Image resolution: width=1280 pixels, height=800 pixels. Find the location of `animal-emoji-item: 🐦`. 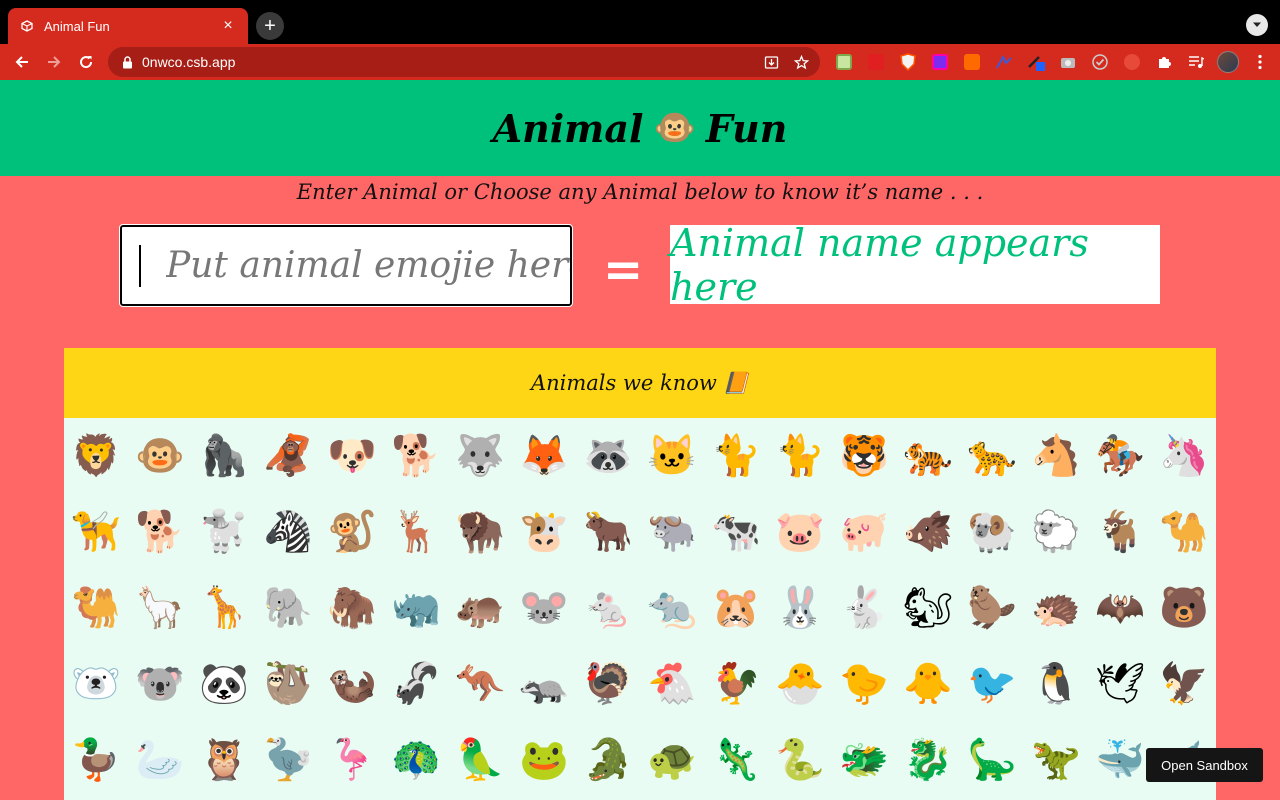

animal-emoji-item: 🐦 is located at coordinates (992, 684).